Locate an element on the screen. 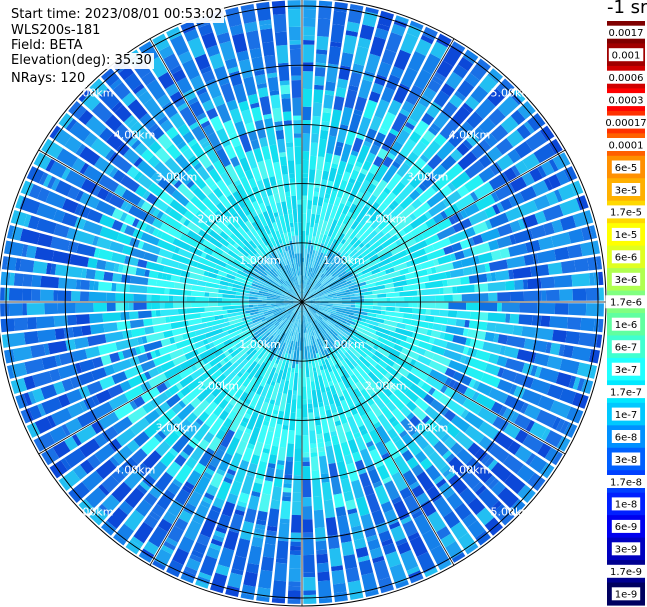 The width and height of the screenshot is (647, 607). colorbar-tick-label: 0.0017 is located at coordinates (626, 33).